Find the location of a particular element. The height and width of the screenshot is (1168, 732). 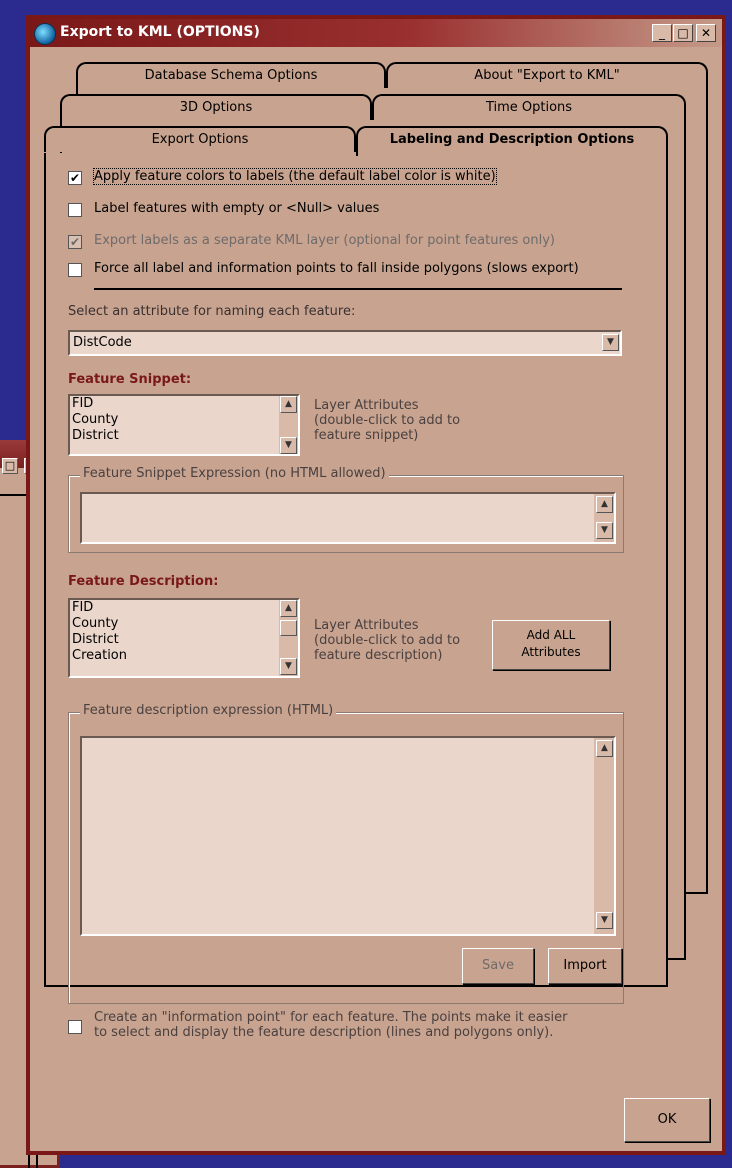

description-hint-line: feature description) is located at coordinates (378, 655).